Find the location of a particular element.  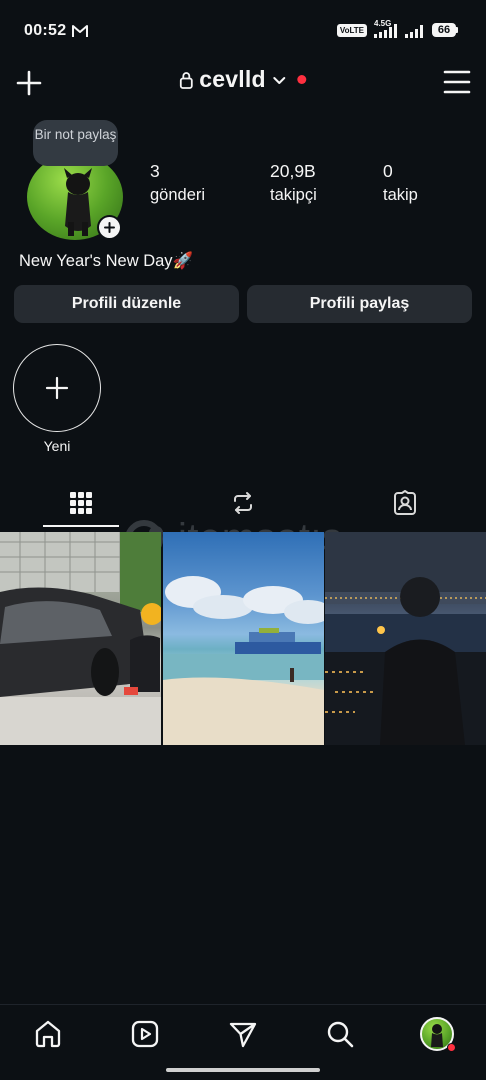

post-car is located at coordinates (80, 638).